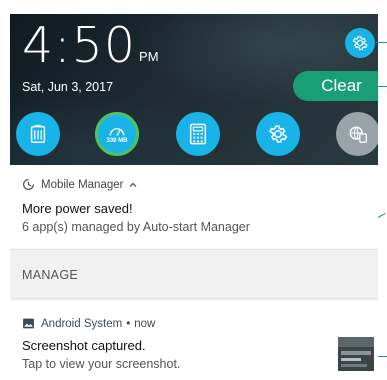 Image resolution: width=387 pixels, height=380 pixels. Describe the element at coordinates (68, 87) in the screenshot. I see `date-label: Sat, Jun 3, 2017` at that location.